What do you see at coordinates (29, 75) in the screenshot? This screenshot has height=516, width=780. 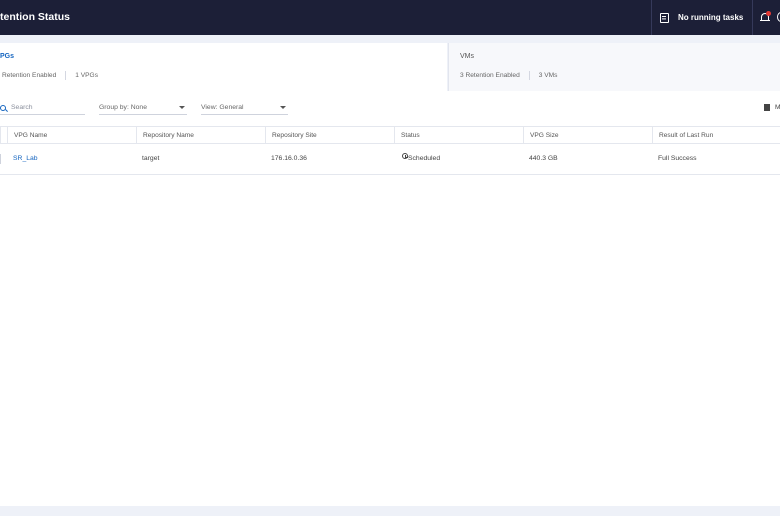 I see `vpgs-retention-enabled: Retention Enabled` at bounding box center [29, 75].